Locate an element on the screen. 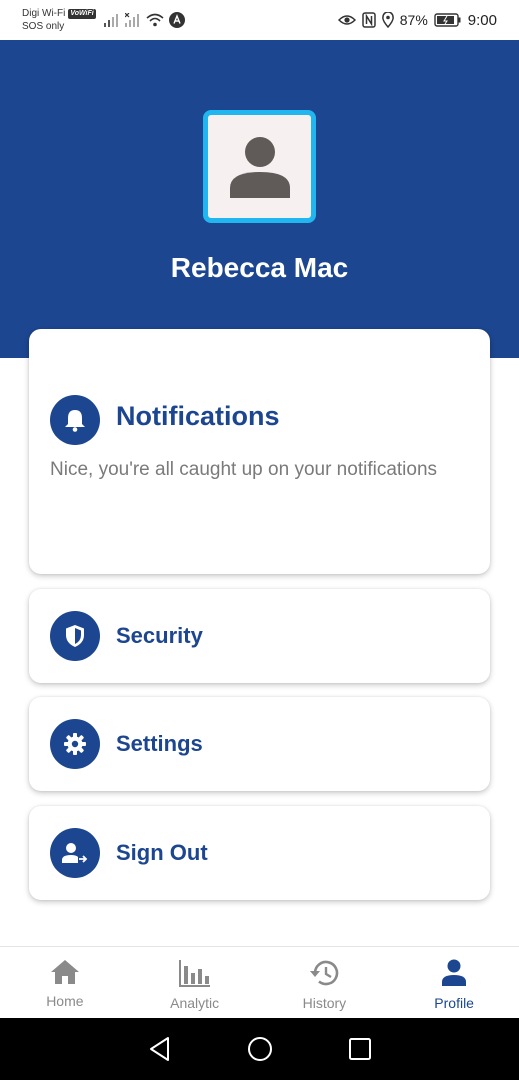 Image resolution: width=519 pixels, height=1080 pixels. person-avatar-icon is located at coordinates (259, 167).